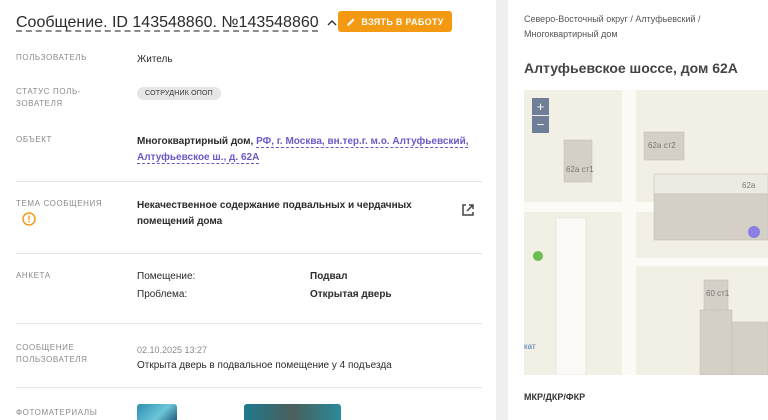  Describe the element at coordinates (198, 157) in the screenshot. I see `object-address-link-2: Алтуфьевское ш., д. 62А` at that location.